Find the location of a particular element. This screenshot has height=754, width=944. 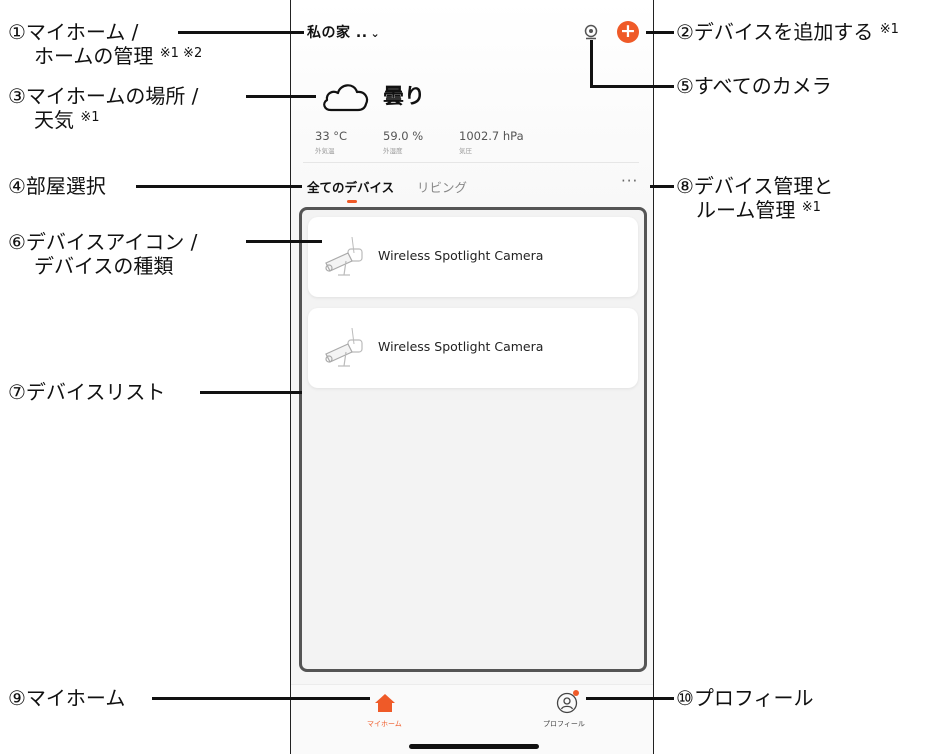

home-selector: 私の家 .. ⌄ is located at coordinates (343, 32).